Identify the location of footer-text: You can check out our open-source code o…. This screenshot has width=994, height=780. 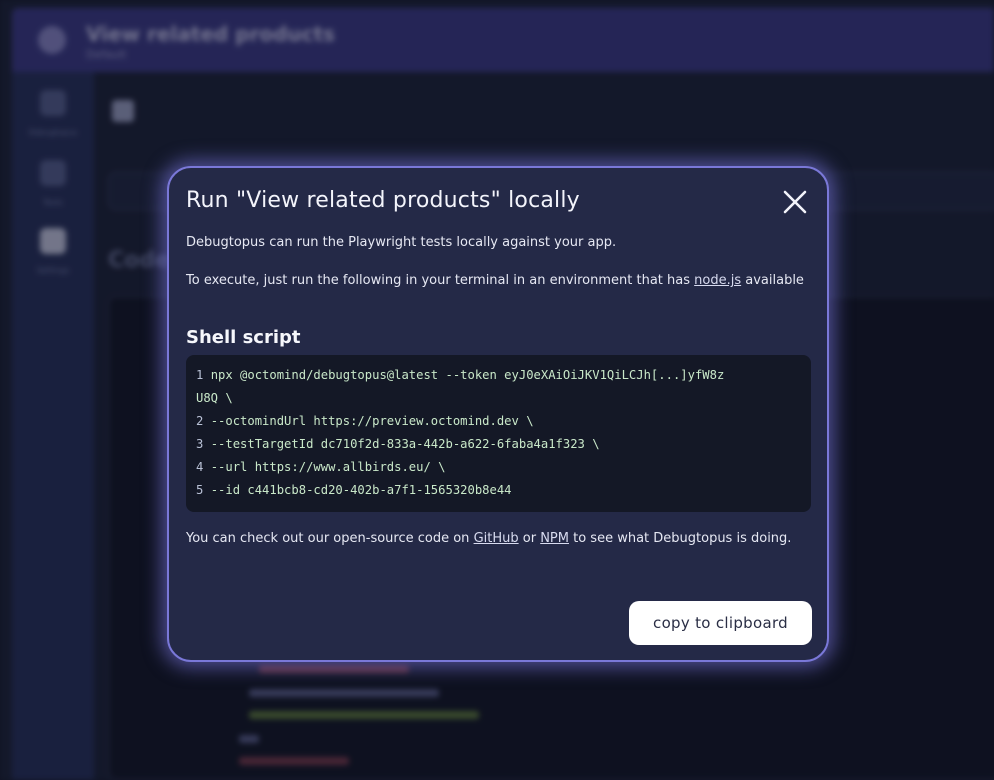
(330, 538).